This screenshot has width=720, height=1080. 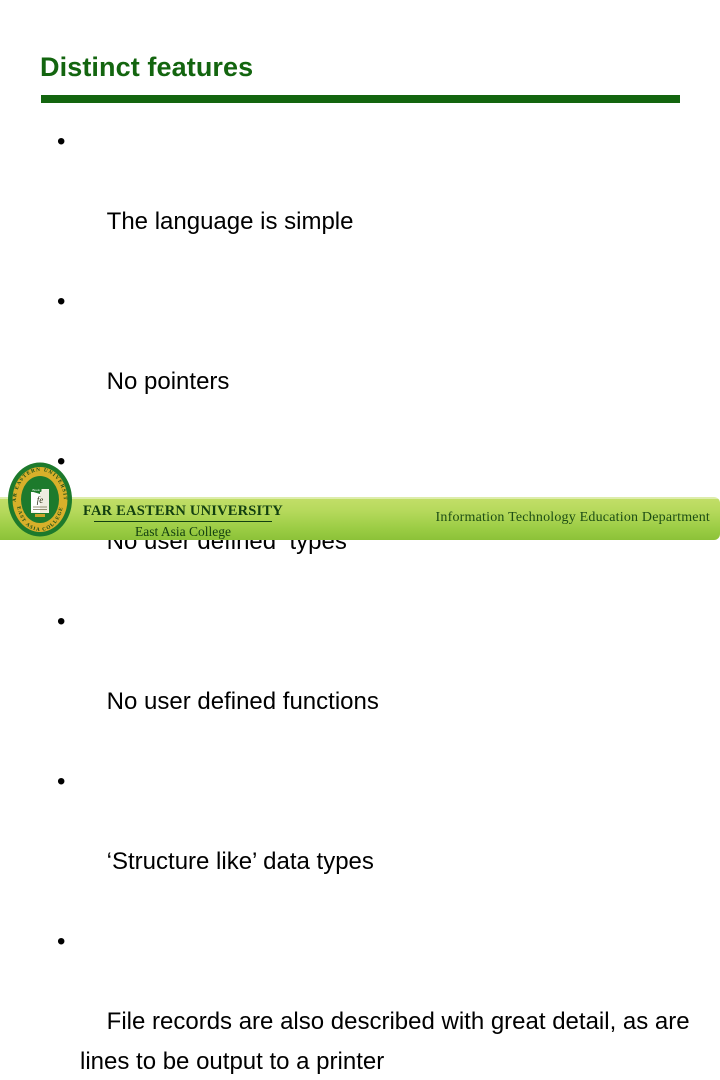 I want to click on list-item: • No user defined functions, so click(x=372, y=682).